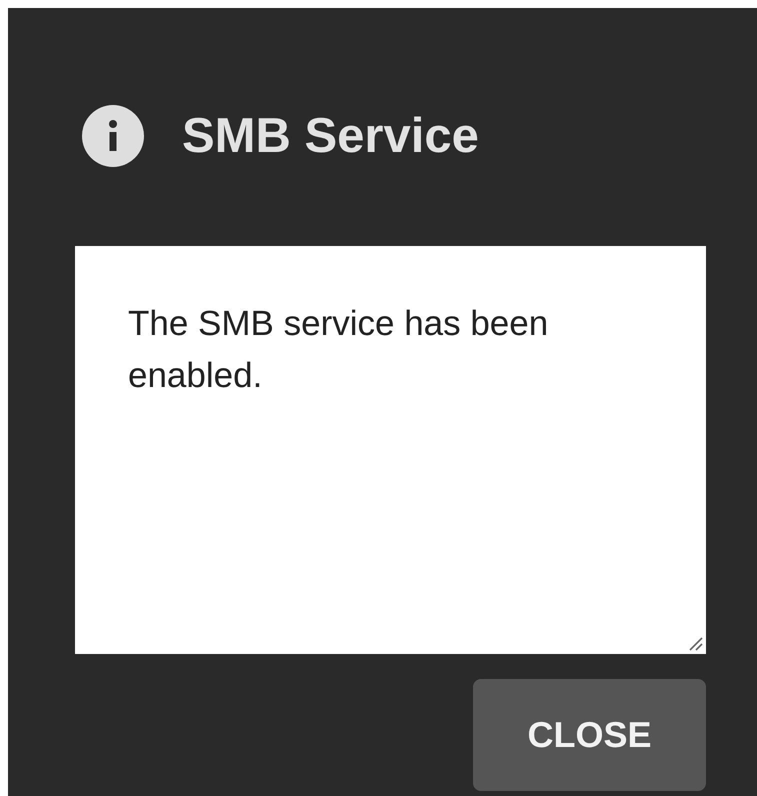 The width and height of the screenshot is (757, 796). I want to click on dialog-title: SMB Service, so click(330, 136).